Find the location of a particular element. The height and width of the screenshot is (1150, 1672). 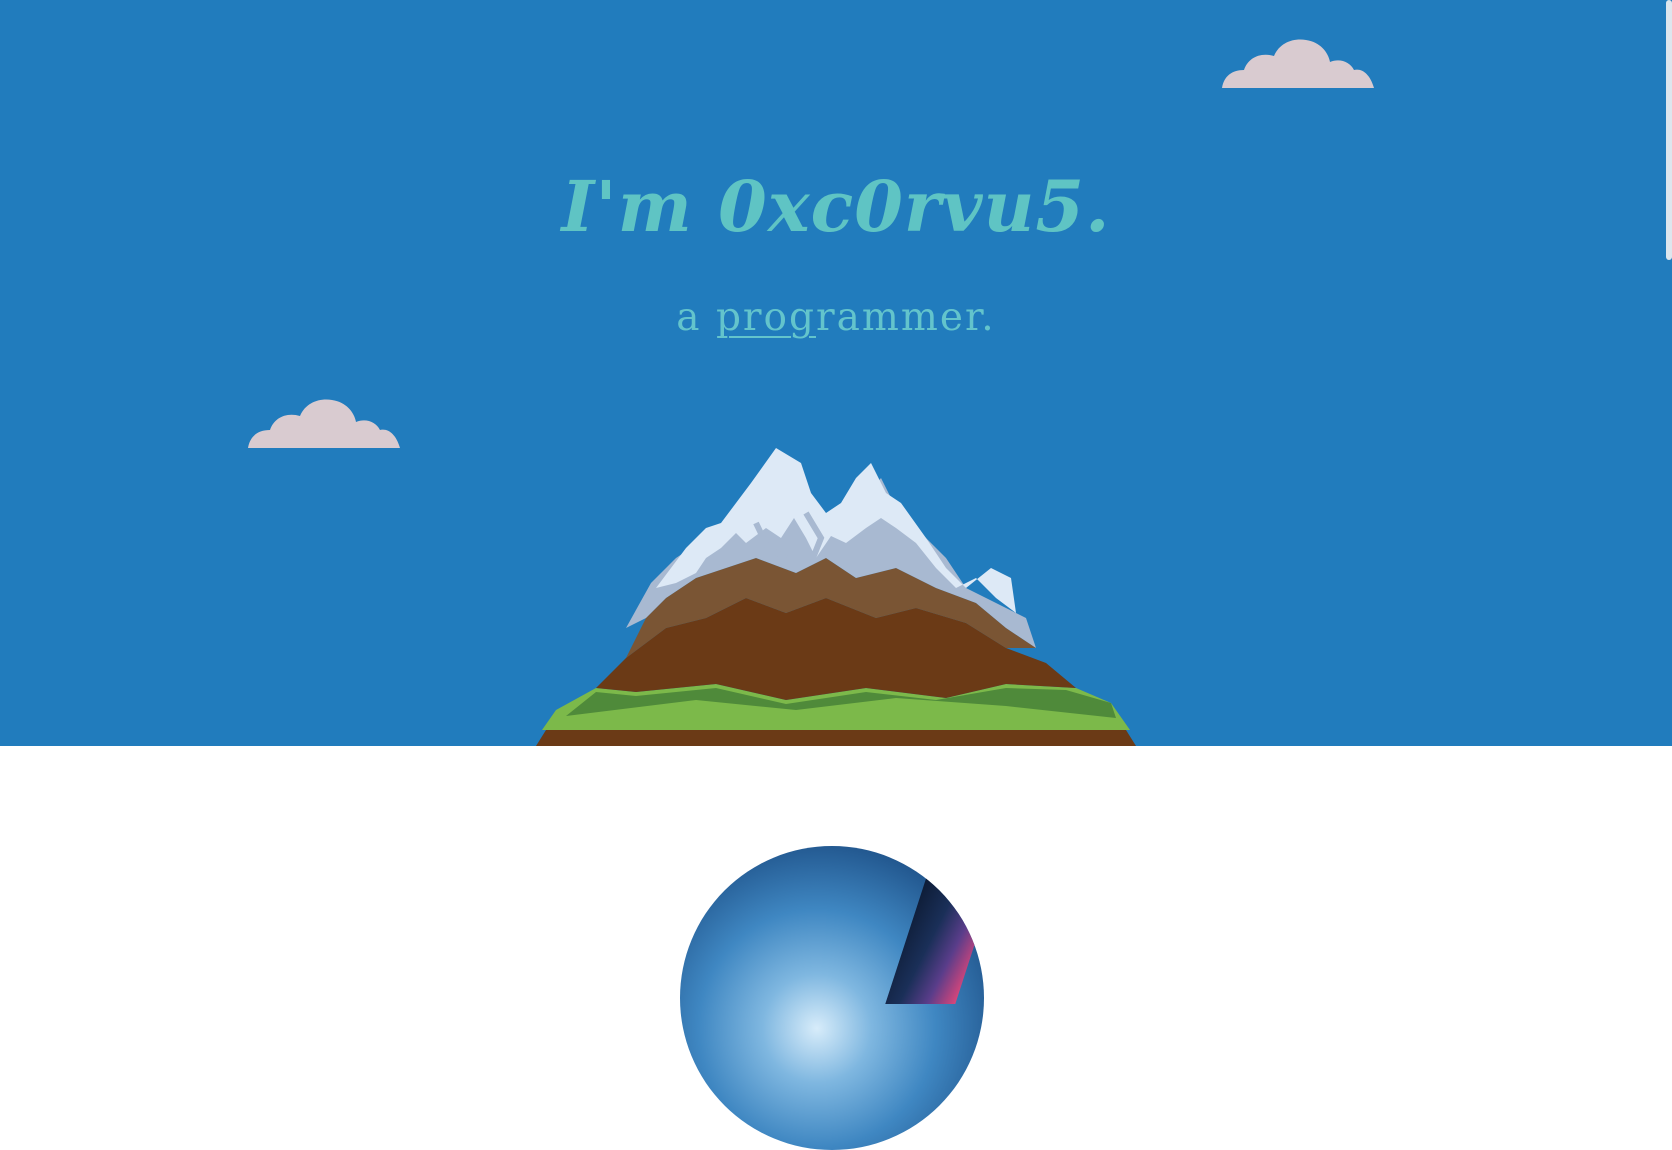

subtitle-typed-text: prog is located at coordinates (765, 317).